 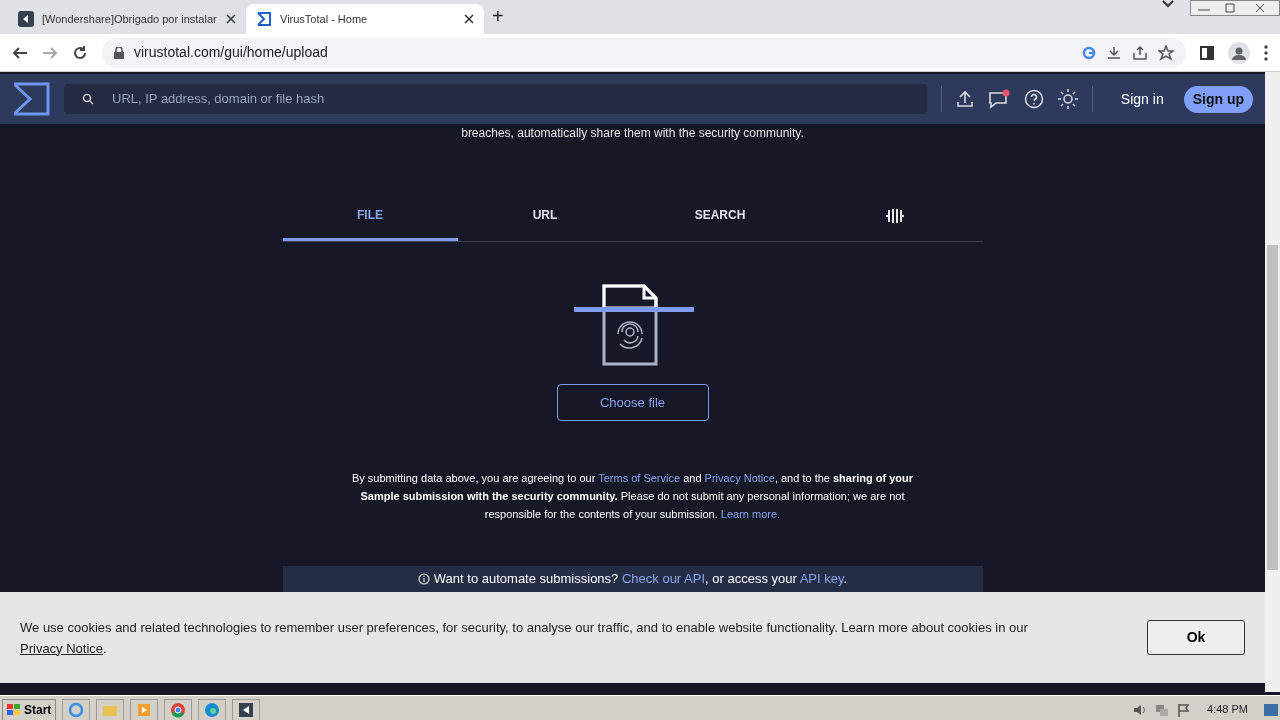 What do you see at coordinates (88, 99) in the screenshot?
I see `search-icon` at bounding box center [88, 99].